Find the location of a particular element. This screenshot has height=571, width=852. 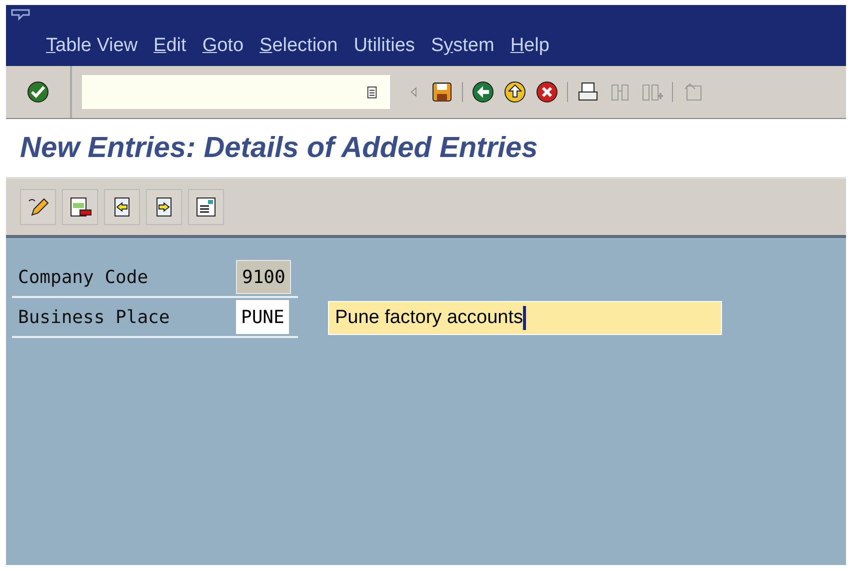

menu-item: Utilities is located at coordinates (384, 46).